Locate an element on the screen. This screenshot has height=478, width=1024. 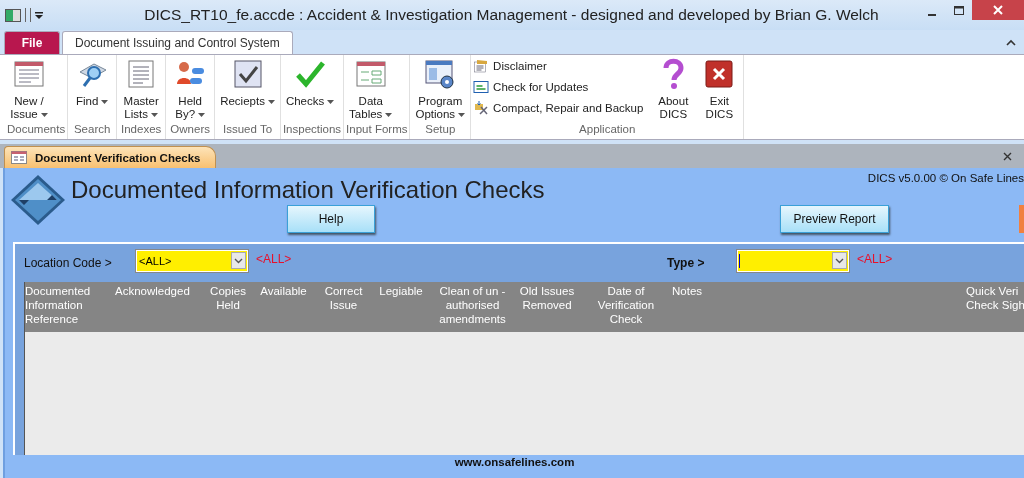
ribbon-tab: Document Issuing and Control System is located at coordinates (177, 42).